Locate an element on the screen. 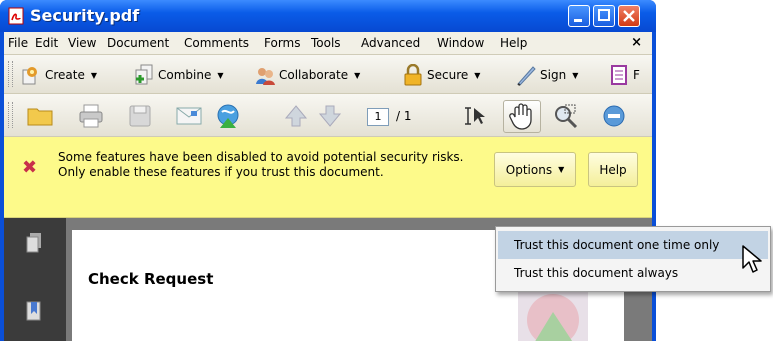 Image resolution: width=773 pixels, height=341 pixels. menu-tools: Tools is located at coordinates (326, 43).